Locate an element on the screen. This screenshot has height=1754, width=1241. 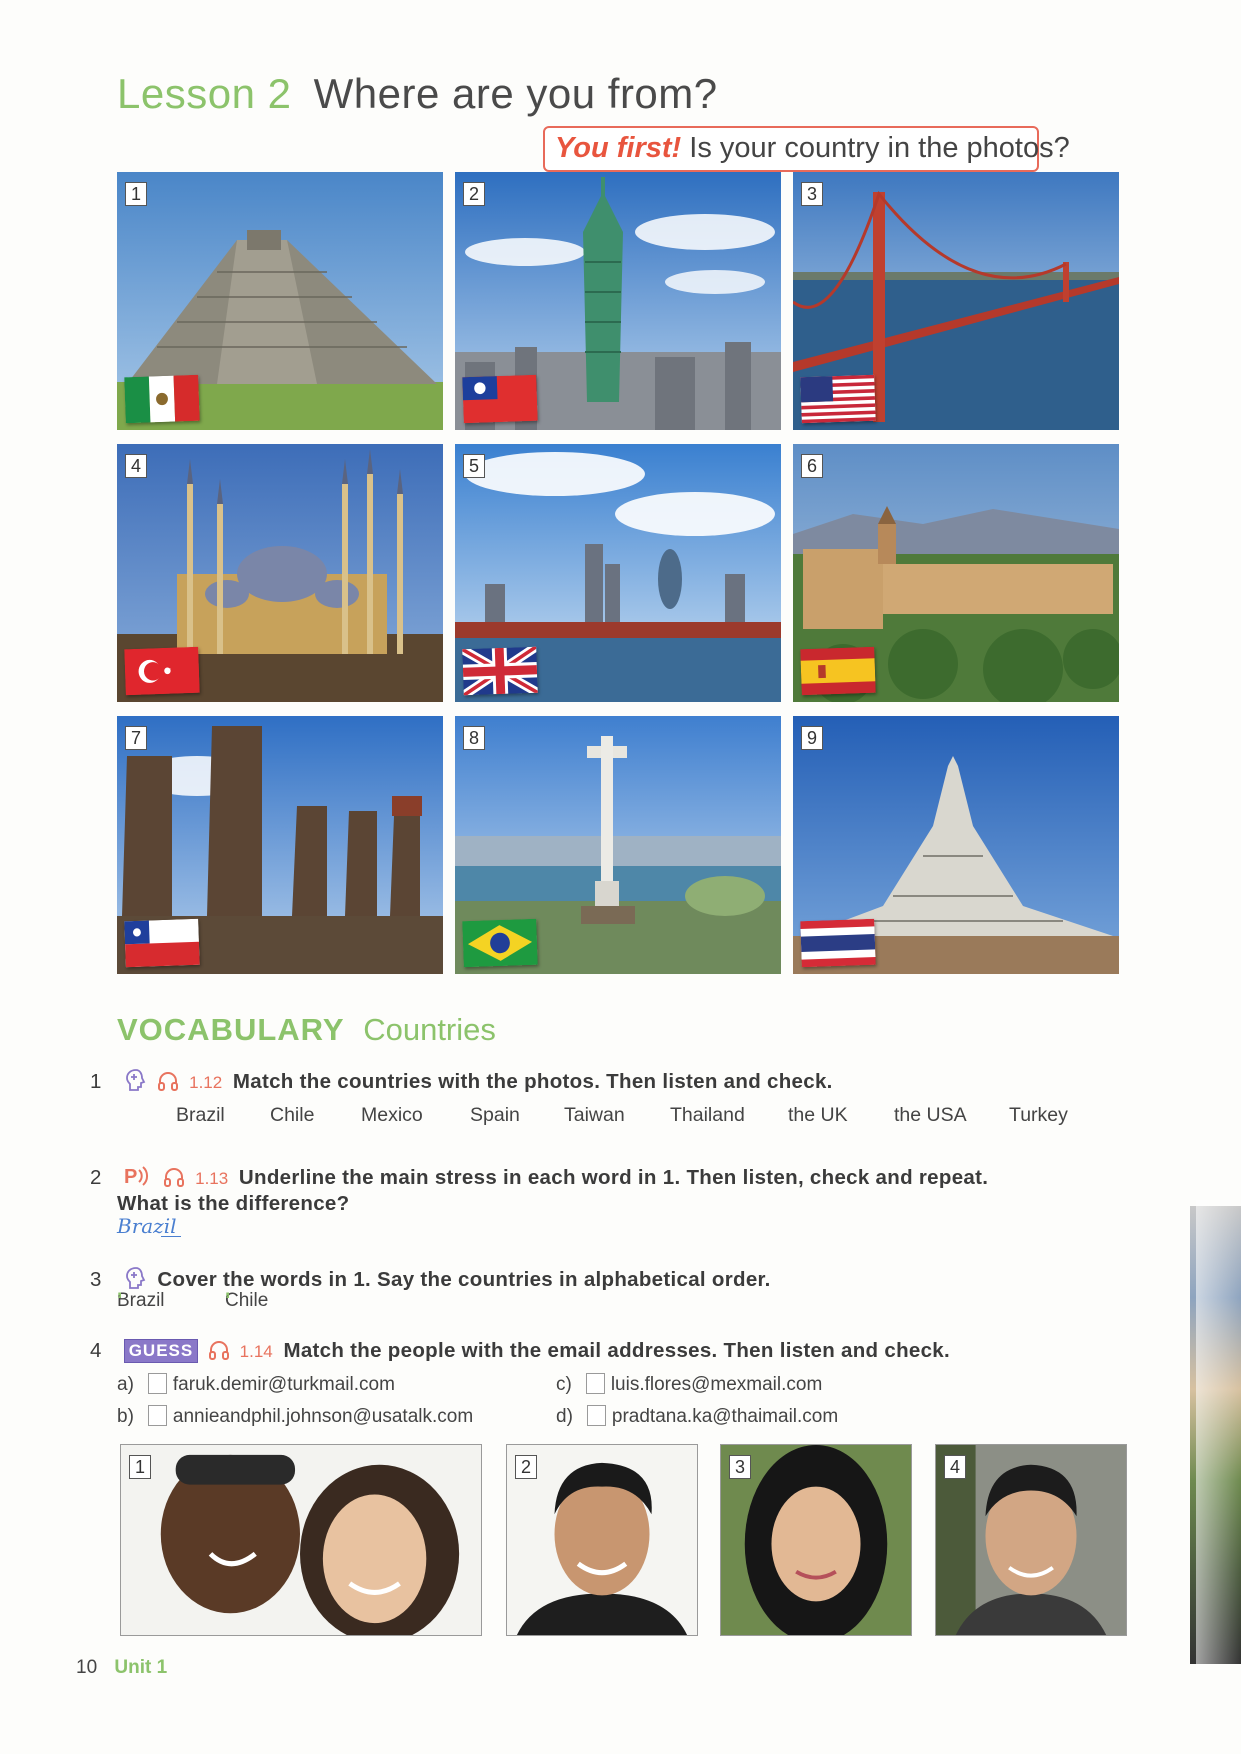
lesson-label: Lesson 2 is located at coordinates (204, 93).